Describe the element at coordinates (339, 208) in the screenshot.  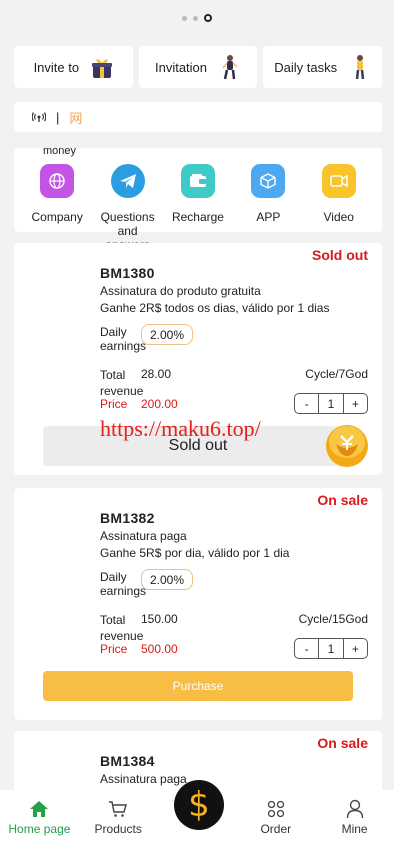
I see `category-video: Video` at that location.